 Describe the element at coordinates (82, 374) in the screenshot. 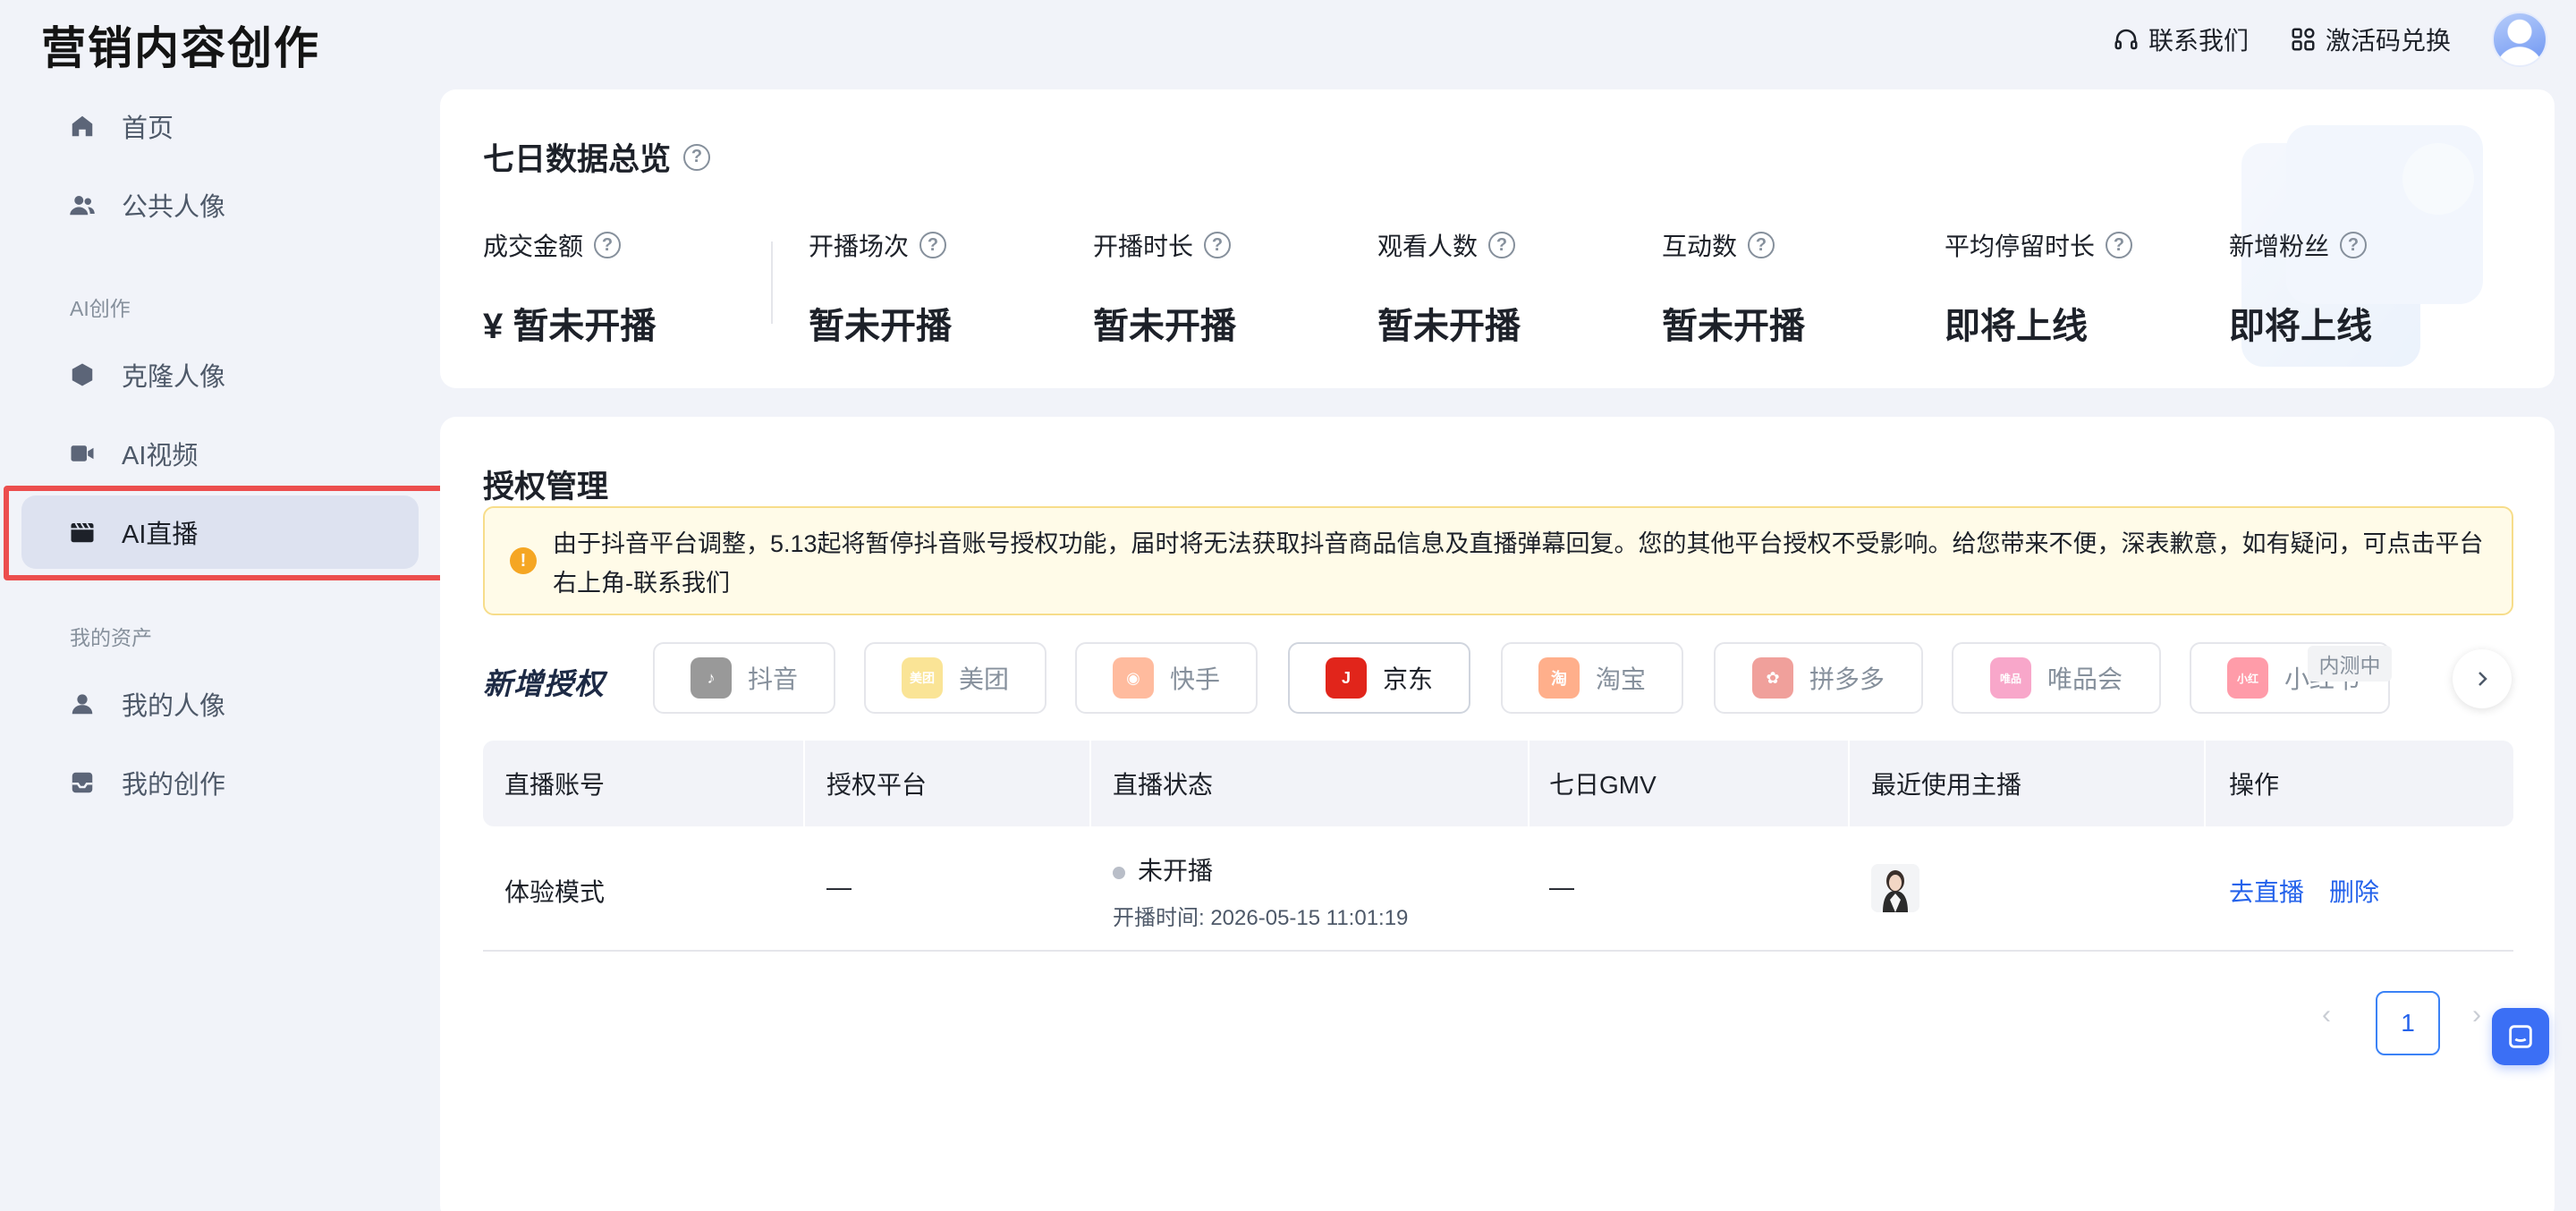

I see `hexagon-icon` at that location.